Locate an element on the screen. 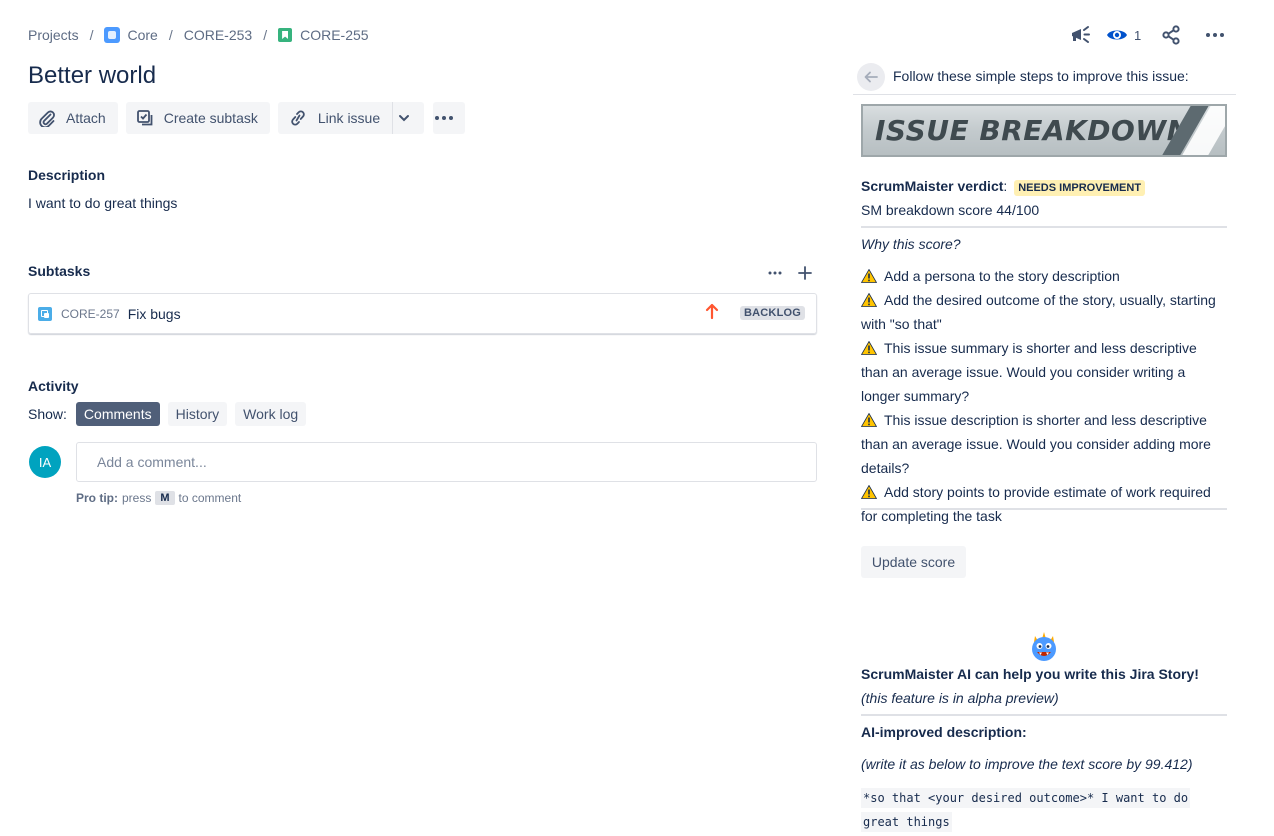  subtasks-more-button is located at coordinates (775, 273).